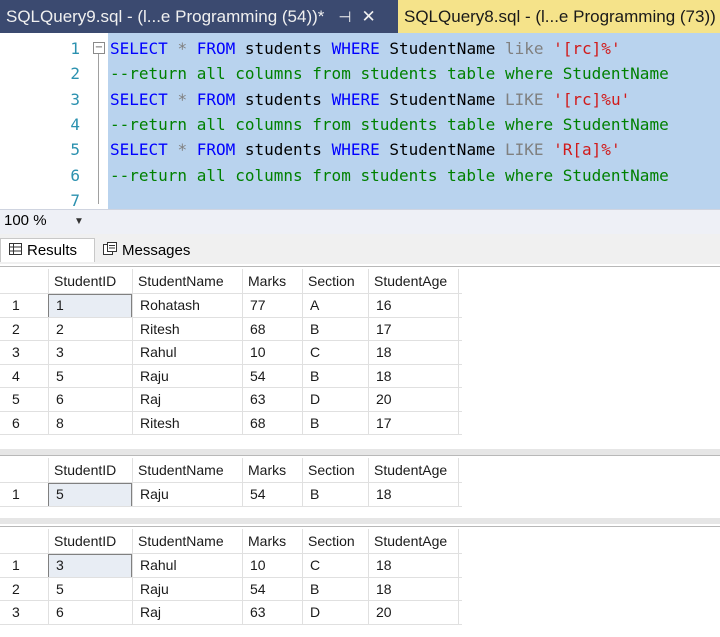 Image resolution: width=720 pixels, height=637 pixels. Describe the element at coordinates (79, 221) in the screenshot. I see `chevron-down-icon: ▼` at that location.